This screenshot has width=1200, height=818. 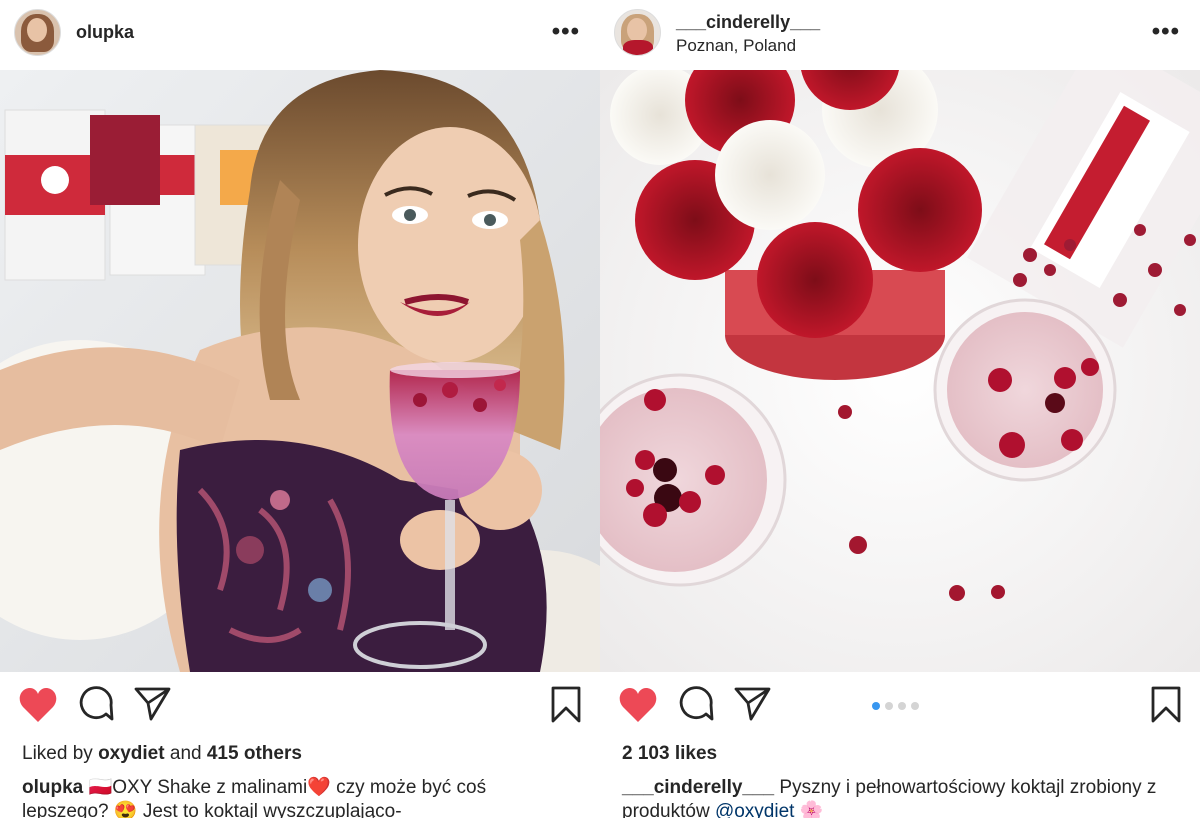 I want to click on avatar-dress, so click(x=638, y=47).